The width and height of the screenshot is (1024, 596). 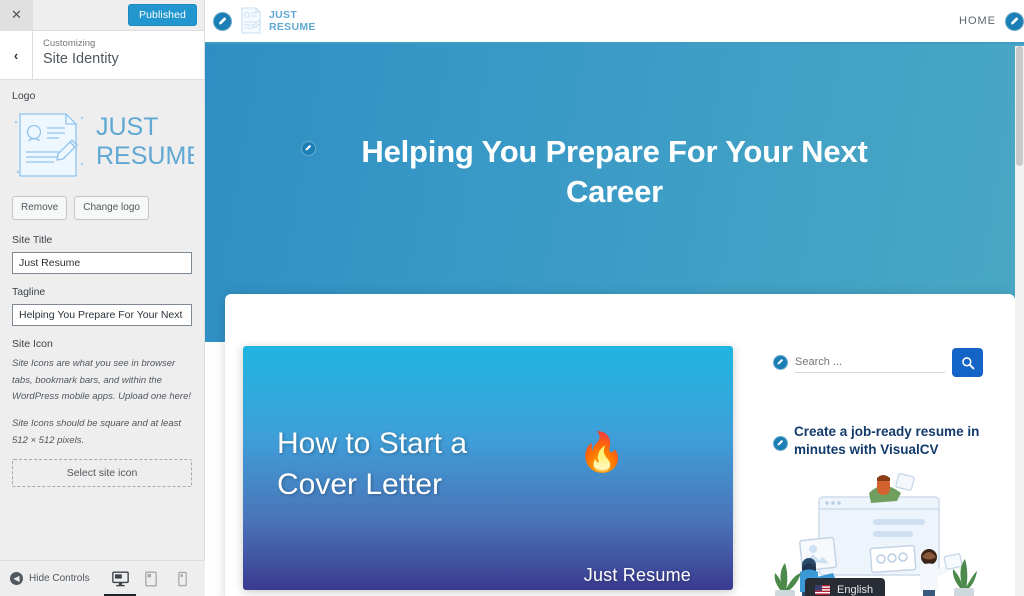 I want to click on brand-text: JUST RESUME, so click(x=292, y=21).